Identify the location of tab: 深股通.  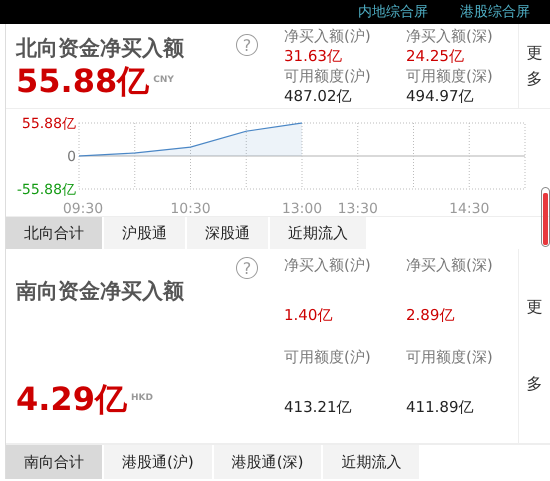
(228, 233).